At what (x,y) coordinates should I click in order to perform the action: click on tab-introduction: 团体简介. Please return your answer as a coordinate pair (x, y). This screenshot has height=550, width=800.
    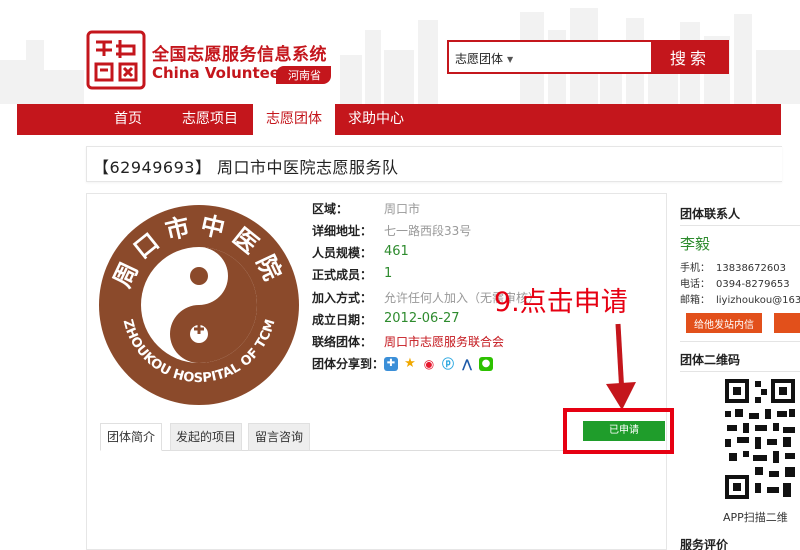
    Looking at the image, I should click on (131, 437).